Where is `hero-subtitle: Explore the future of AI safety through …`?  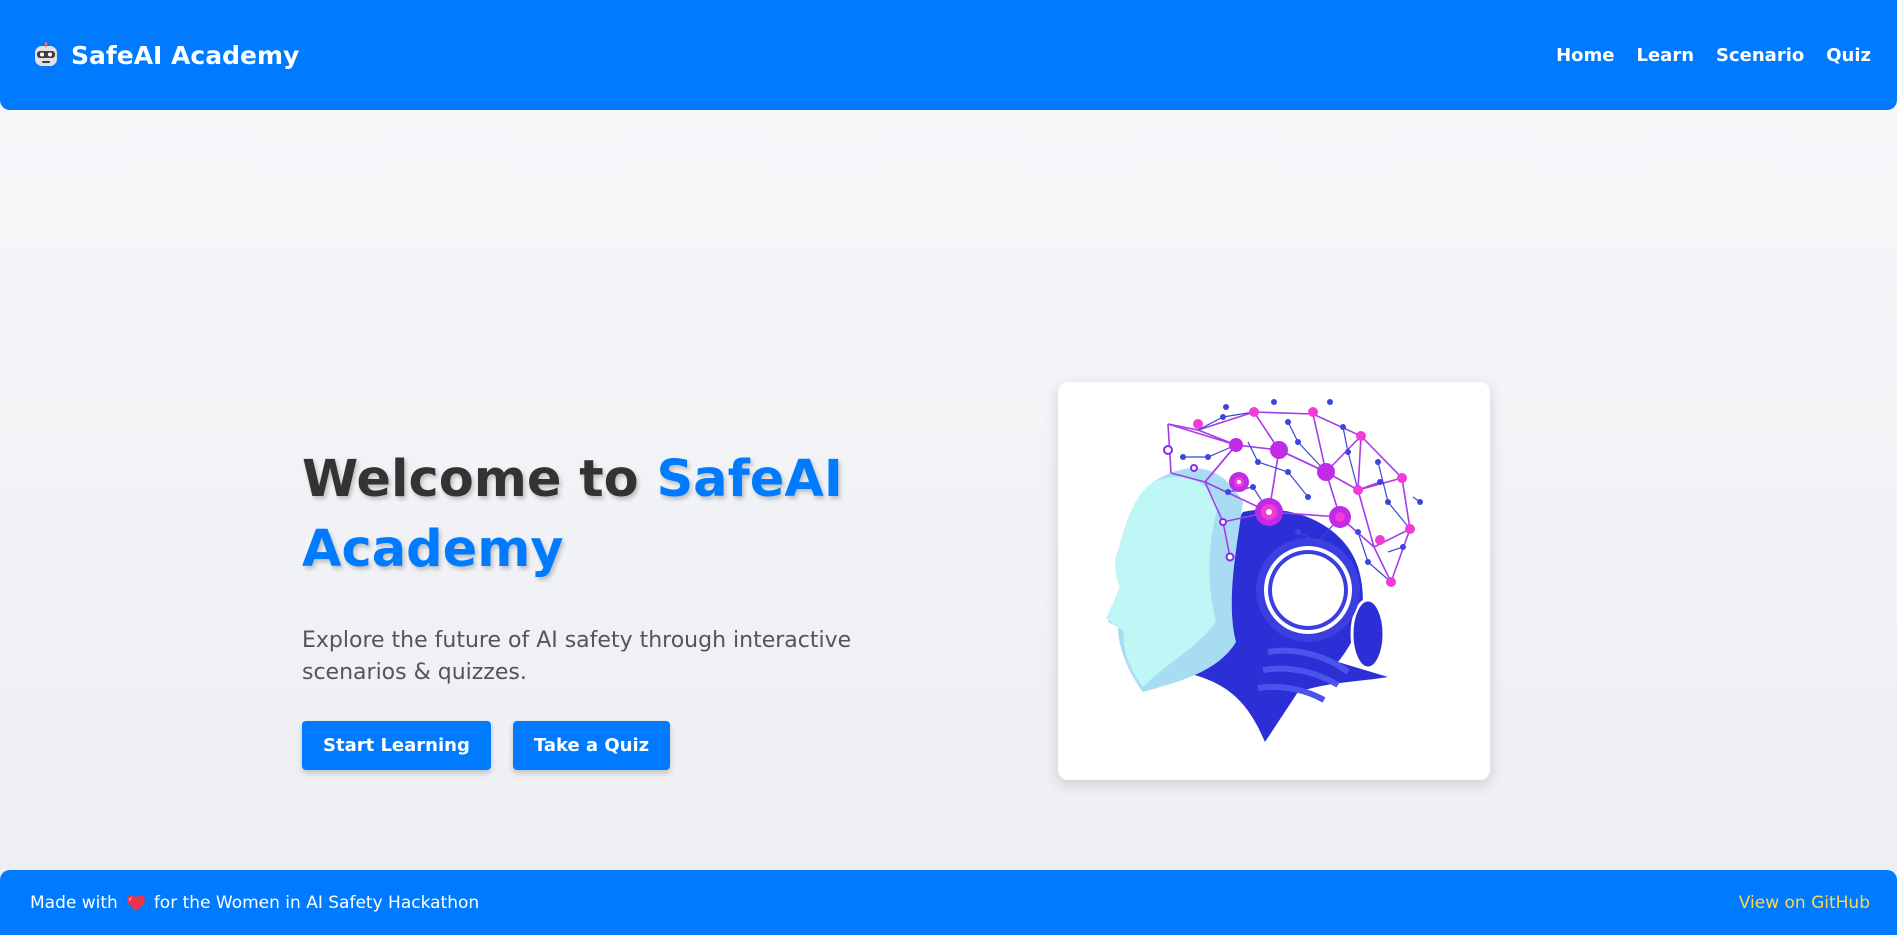 hero-subtitle: Explore the future of AI safety through … is located at coordinates (577, 656).